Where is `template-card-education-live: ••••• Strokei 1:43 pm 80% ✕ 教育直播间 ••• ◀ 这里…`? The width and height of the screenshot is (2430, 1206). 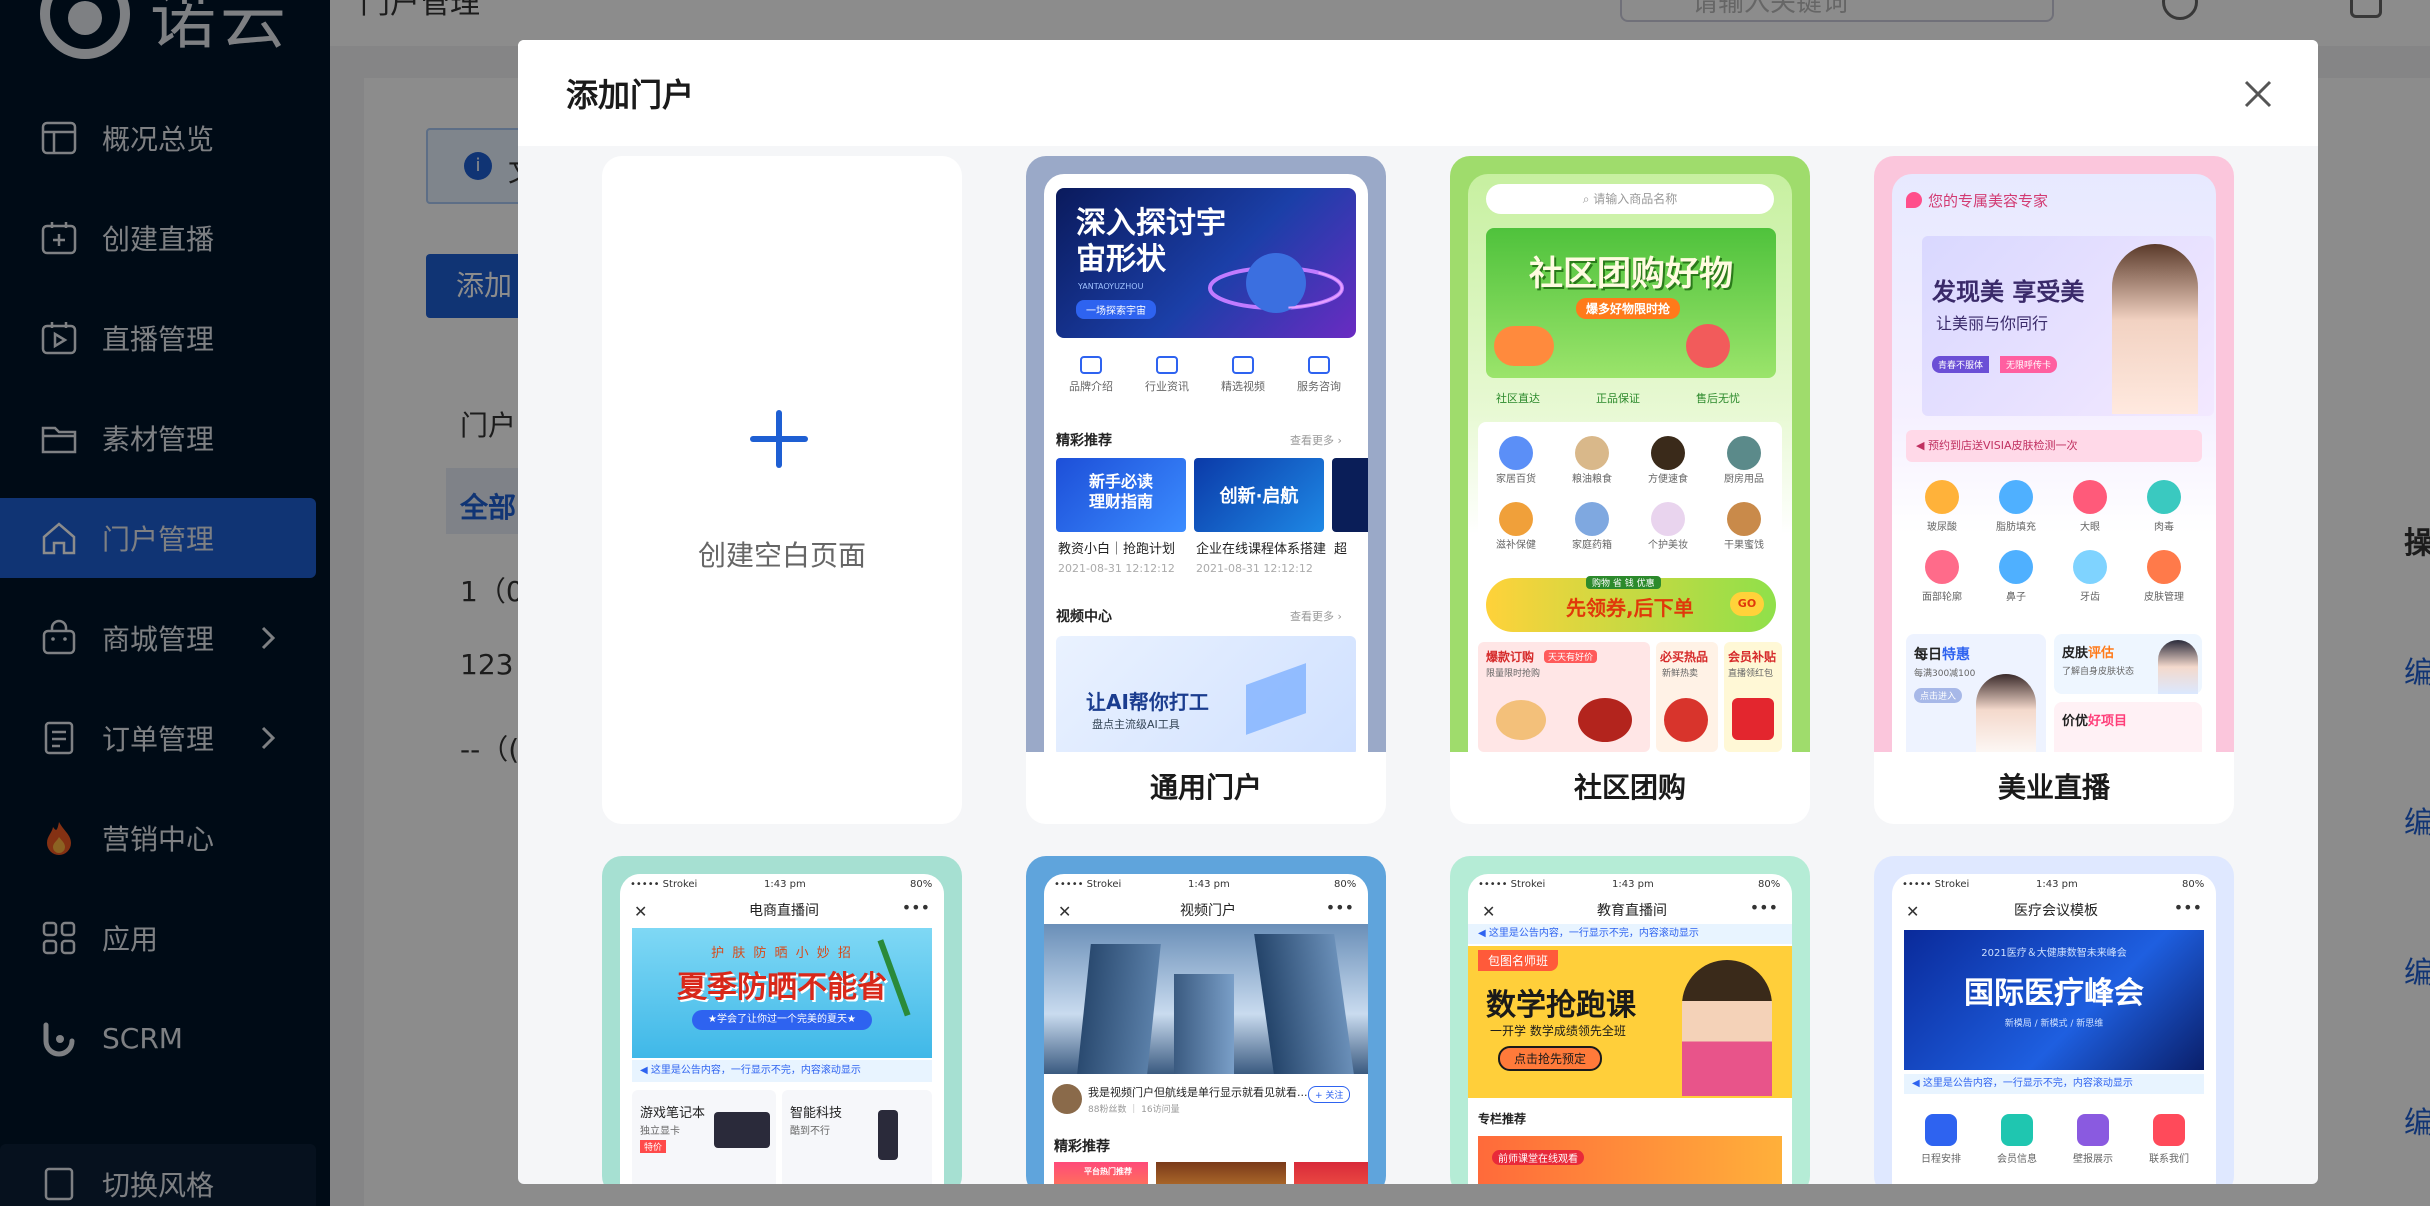
template-card-education-live: ••••• Strokei 1:43 pm 80% ✕ 教育直播间 ••• ◀ 这里… is located at coordinates (1630, 1020).